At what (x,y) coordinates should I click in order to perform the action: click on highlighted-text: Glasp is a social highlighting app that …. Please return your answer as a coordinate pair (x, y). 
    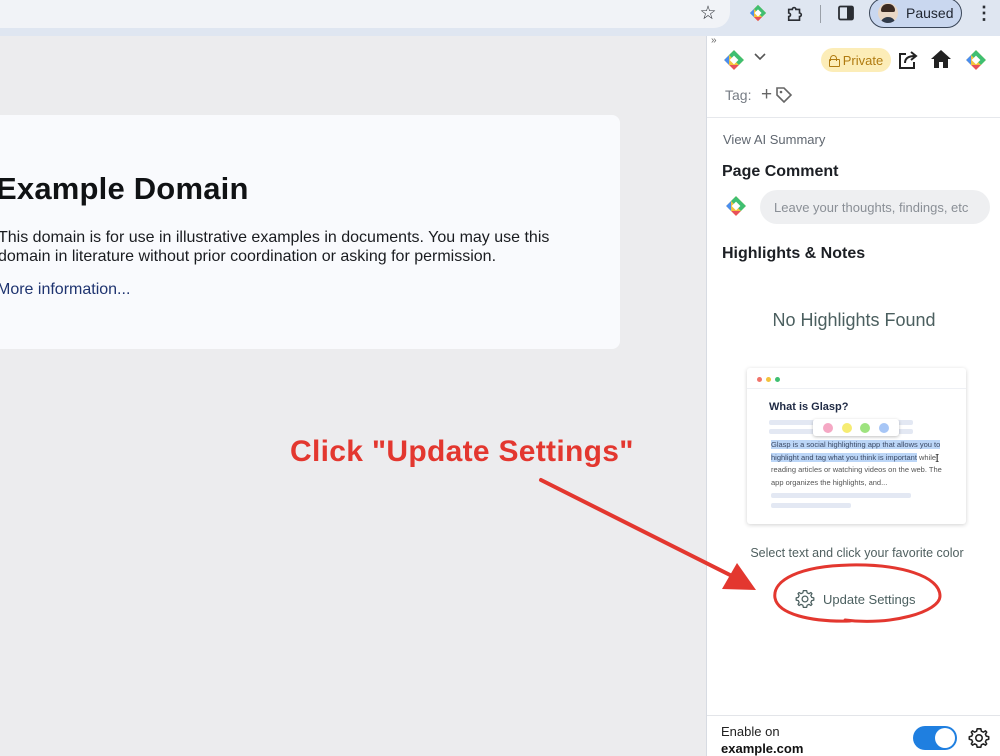
    Looking at the image, I should click on (856, 451).